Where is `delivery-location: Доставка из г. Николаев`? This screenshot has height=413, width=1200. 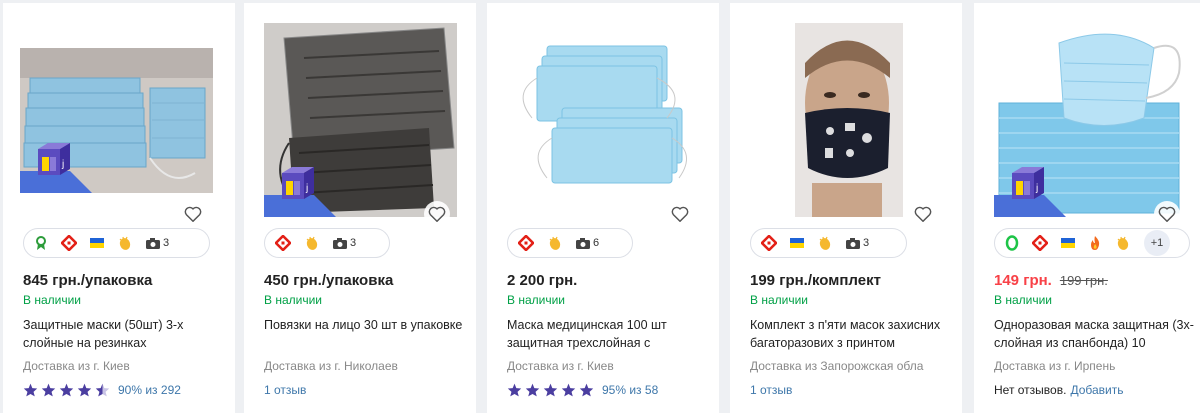 delivery-location: Доставка из г. Николаев is located at coordinates (331, 366).